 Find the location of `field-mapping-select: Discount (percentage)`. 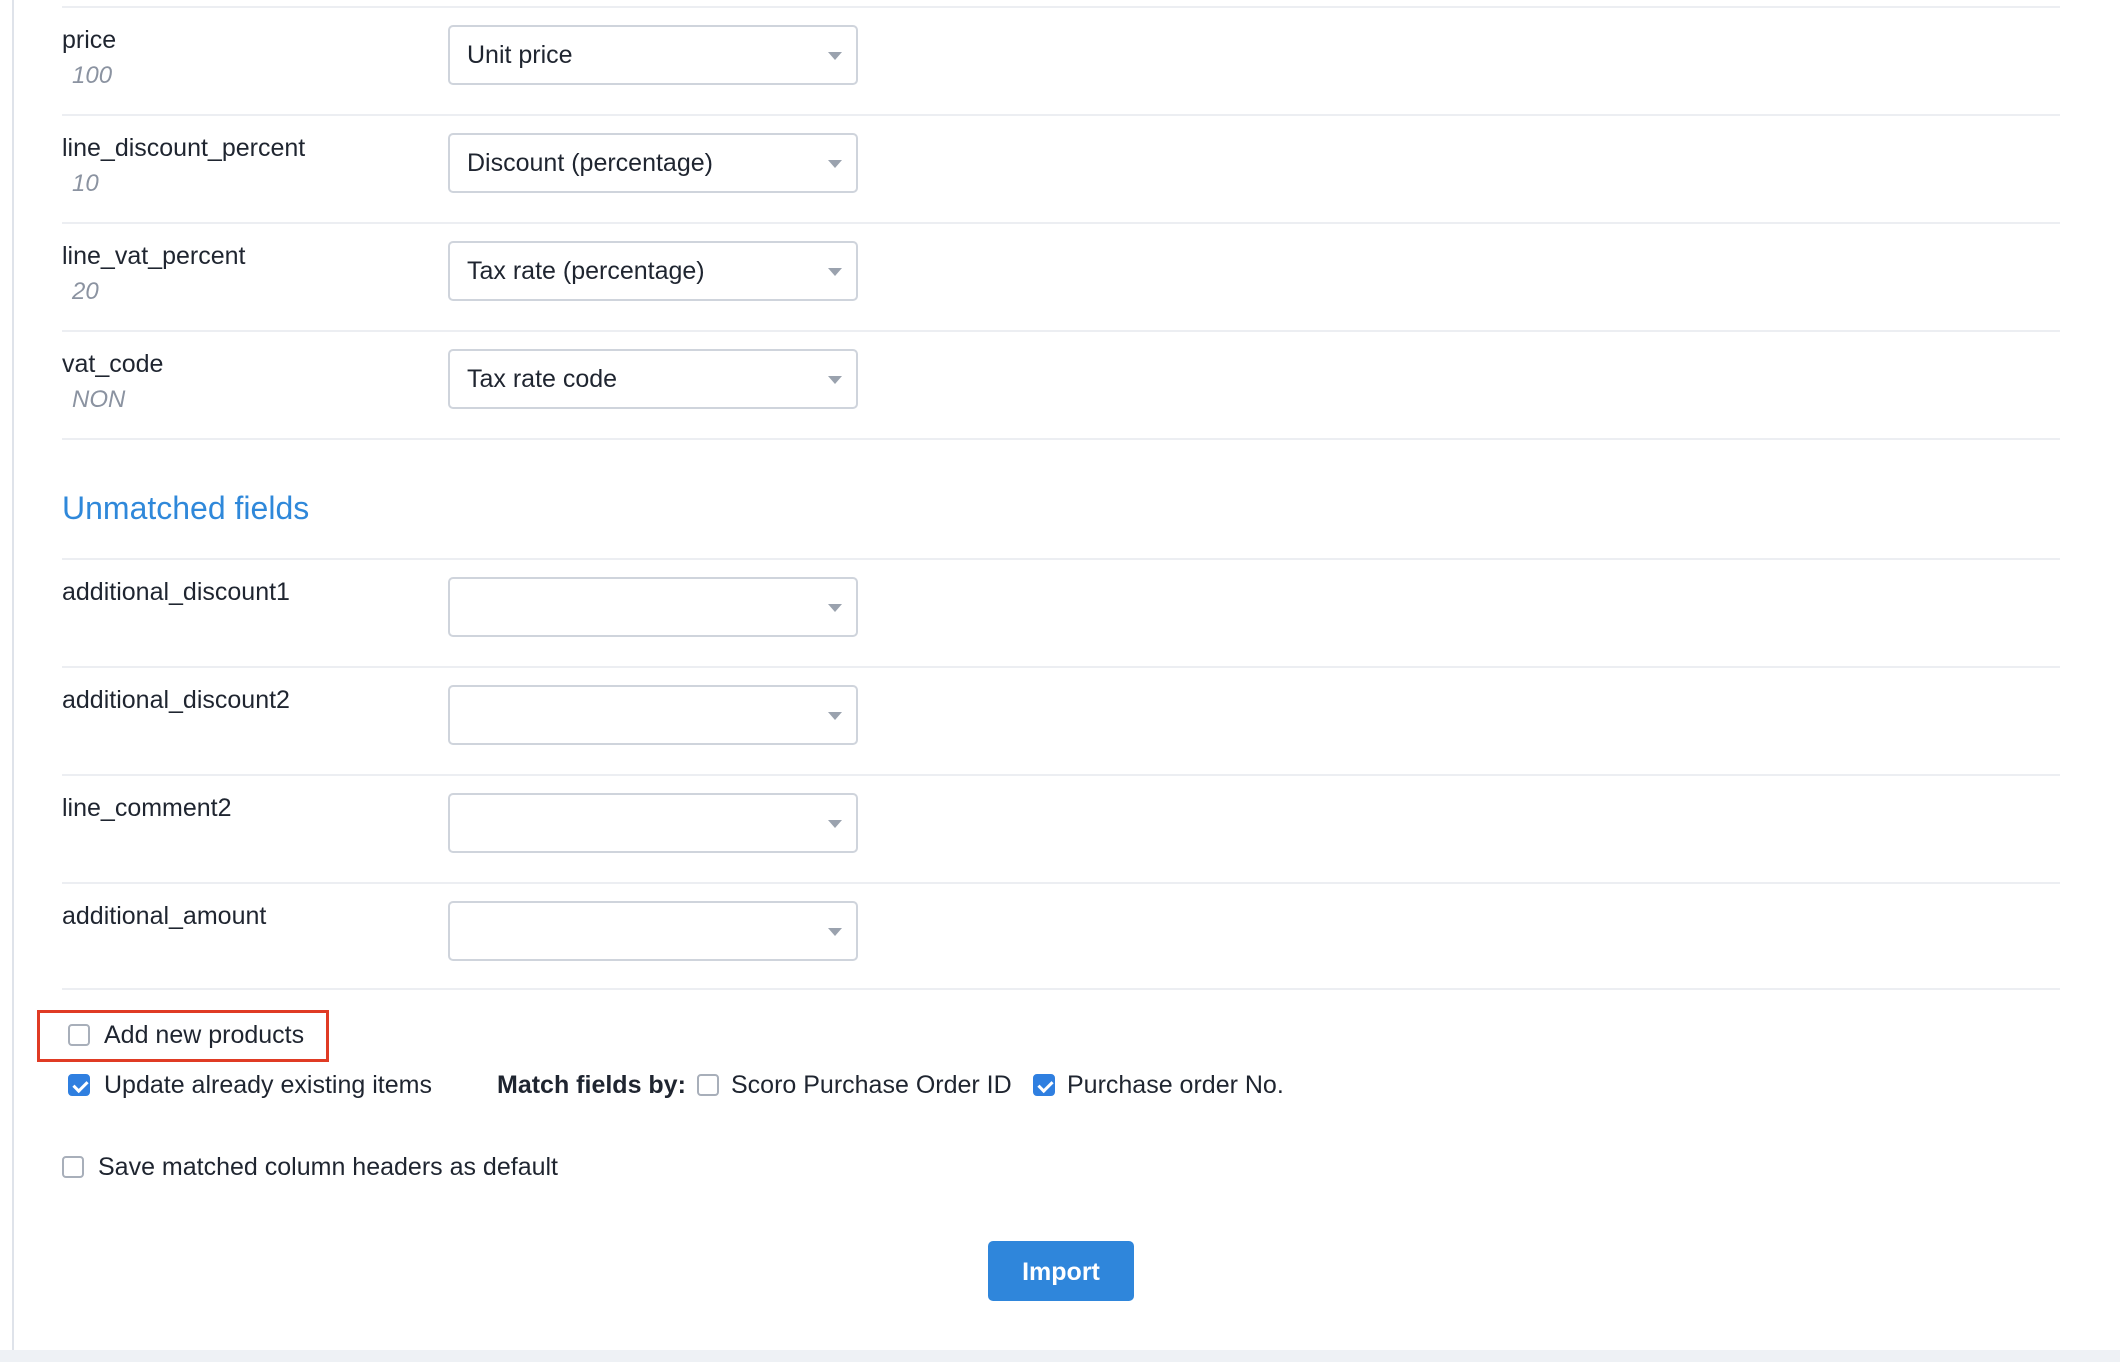

field-mapping-select: Discount (percentage) is located at coordinates (653, 163).